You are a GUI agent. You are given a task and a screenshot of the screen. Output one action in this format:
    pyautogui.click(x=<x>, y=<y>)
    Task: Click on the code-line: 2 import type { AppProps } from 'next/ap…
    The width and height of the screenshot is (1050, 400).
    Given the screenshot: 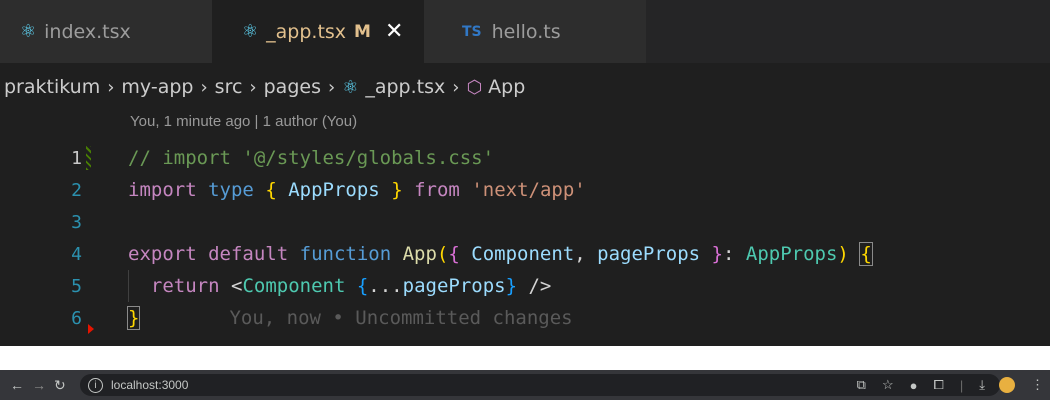 What is the action you would take?
    pyautogui.click(x=525, y=190)
    